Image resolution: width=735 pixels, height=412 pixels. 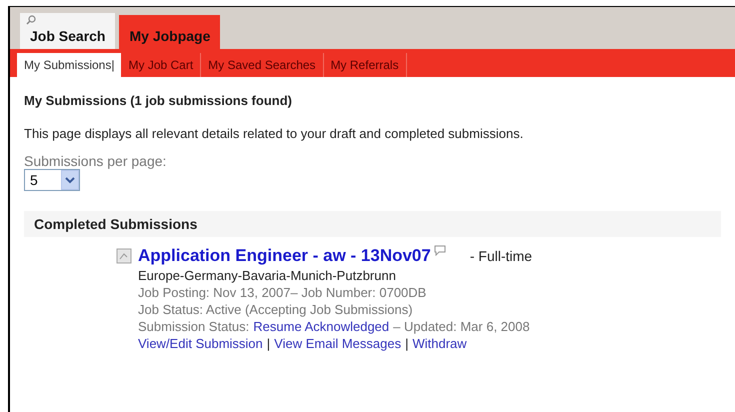 I want to click on dropdown-icon, so click(x=70, y=180).